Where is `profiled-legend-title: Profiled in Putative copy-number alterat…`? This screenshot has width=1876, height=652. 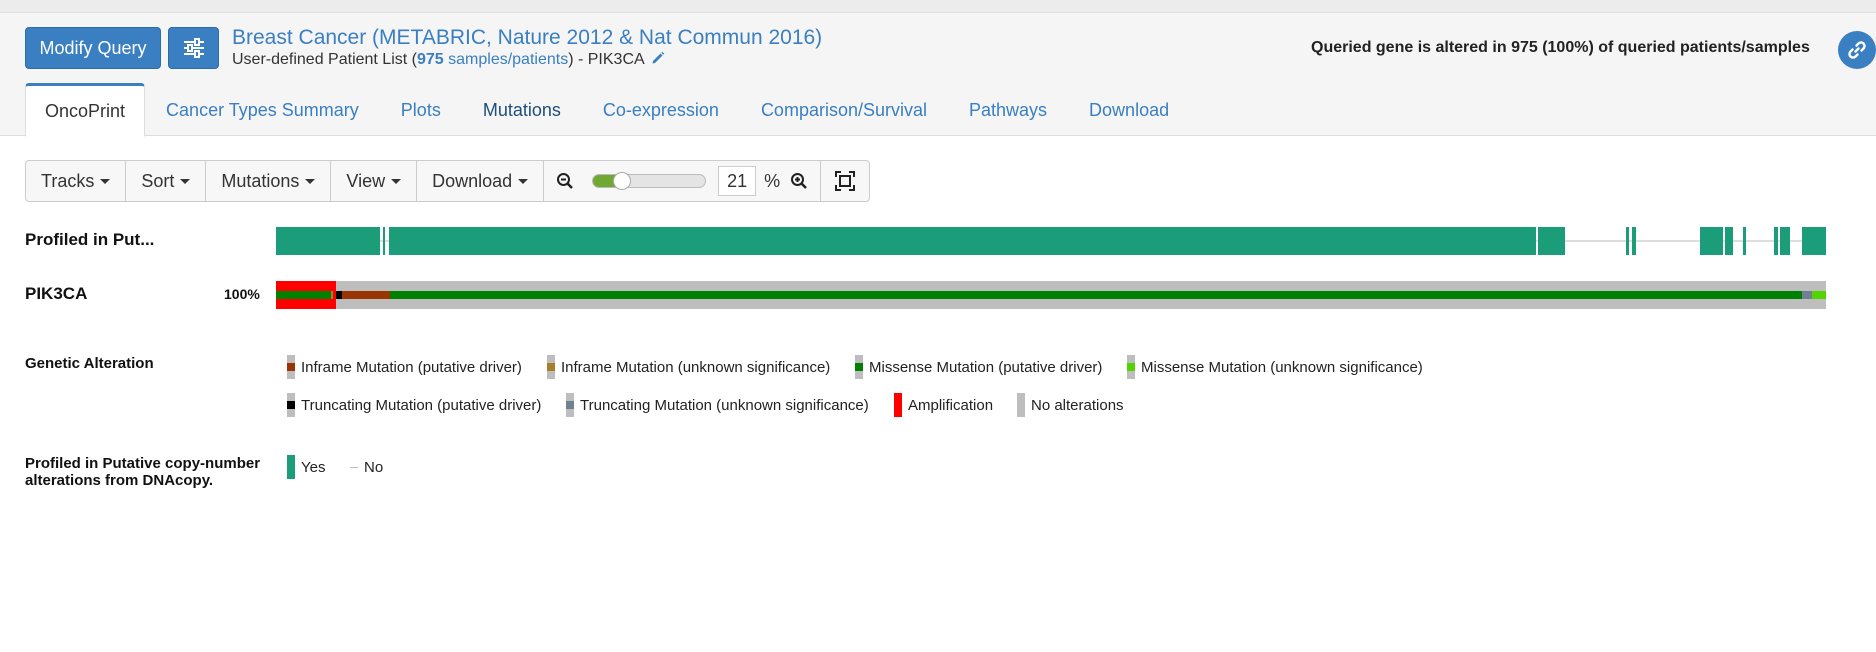 profiled-legend-title: Profiled in Putative copy-number alterat… is located at coordinates (143, 472).